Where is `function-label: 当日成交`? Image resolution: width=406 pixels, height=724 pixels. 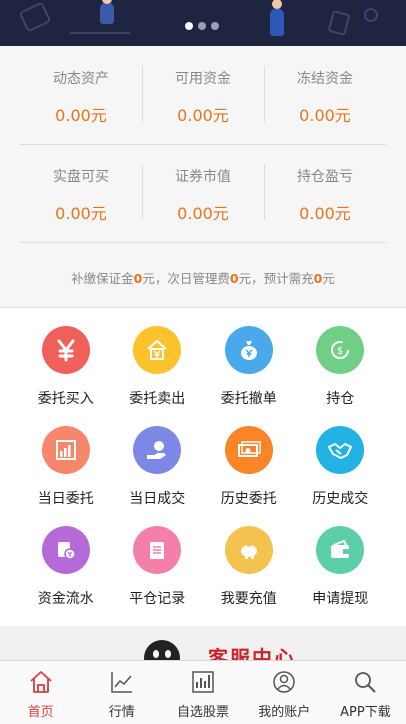 function-label: 当日成交 is located at coordinates (157, 499).